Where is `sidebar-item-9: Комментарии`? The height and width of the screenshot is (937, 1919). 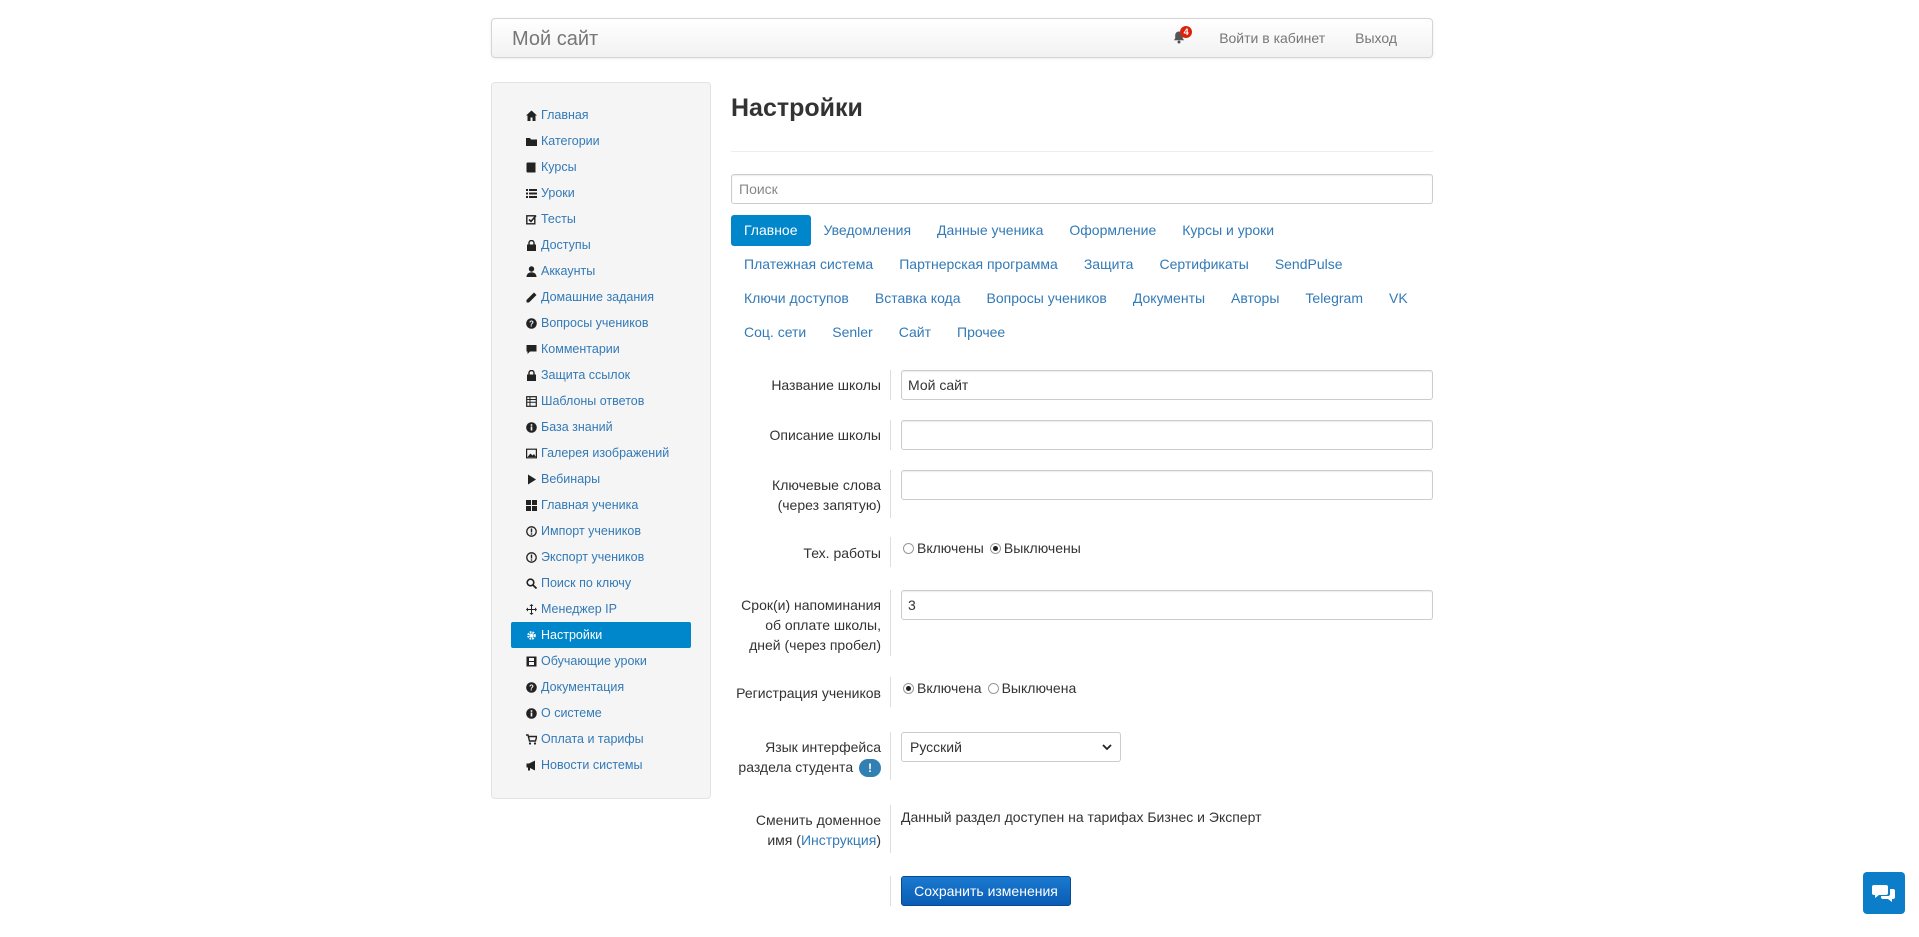 sidebar-item-9: Комментарии is located at coordinates (601, 349).